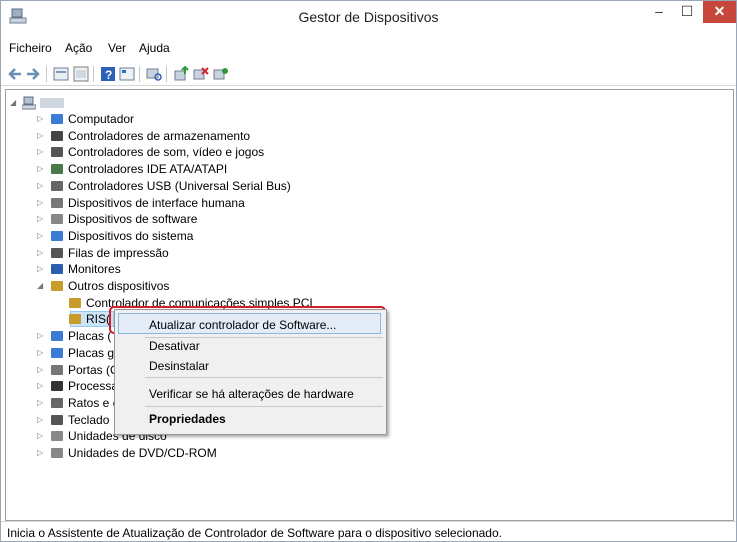  What do you see at coordinates (154, 48) in the screenshot?
I see `menu-ajuda: Ajuda` at bounding box center [154, 48].